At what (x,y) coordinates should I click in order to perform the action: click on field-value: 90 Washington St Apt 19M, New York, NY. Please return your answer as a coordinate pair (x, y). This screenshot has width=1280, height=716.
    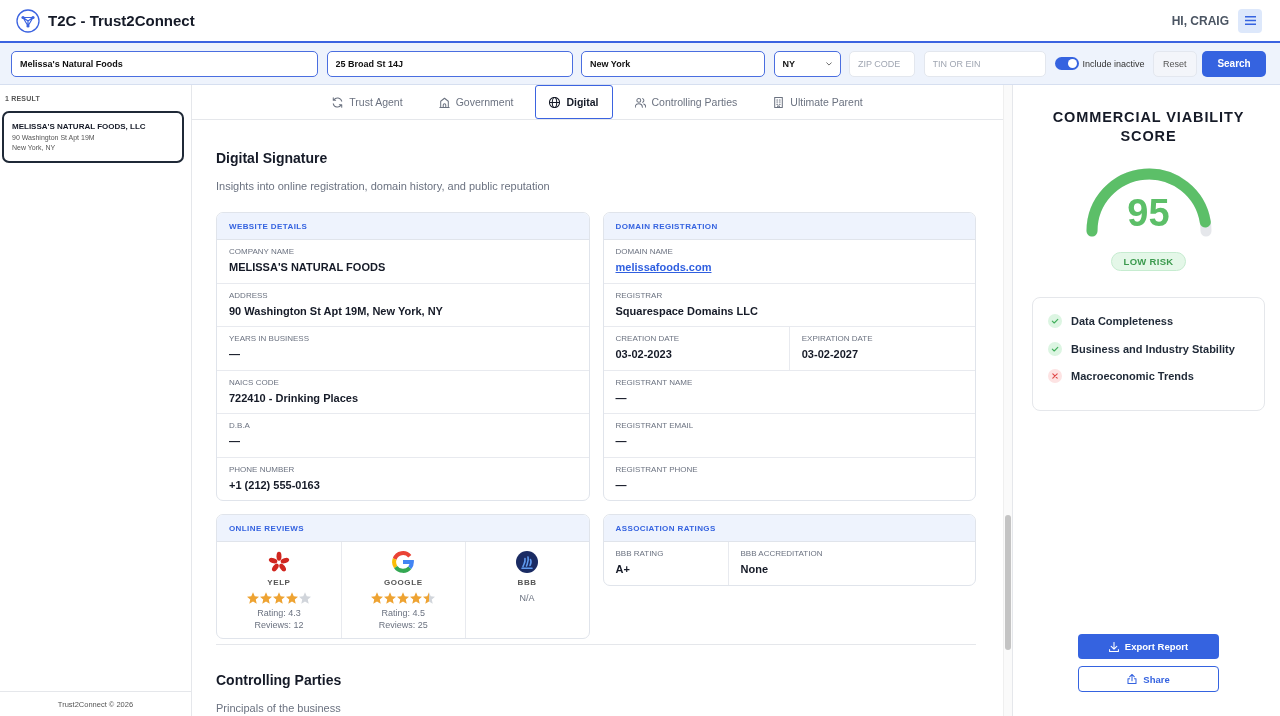
    Looking at the image, I should click on (336, 310).